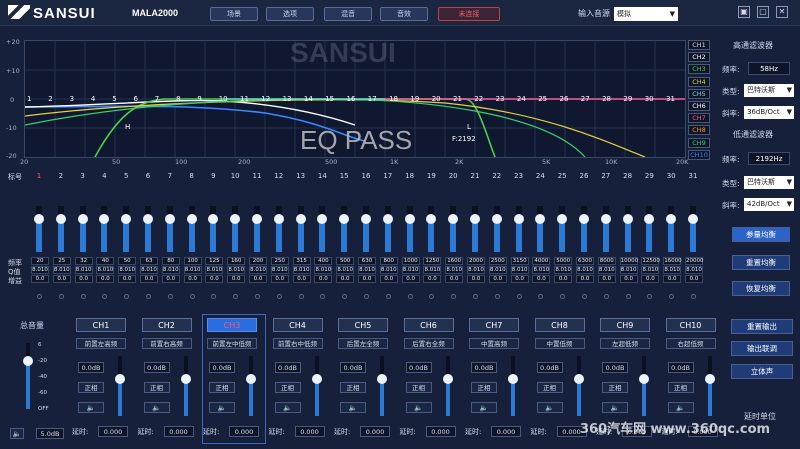  I want to click on channel-ch9-tab: CH9, so click(625, 325).